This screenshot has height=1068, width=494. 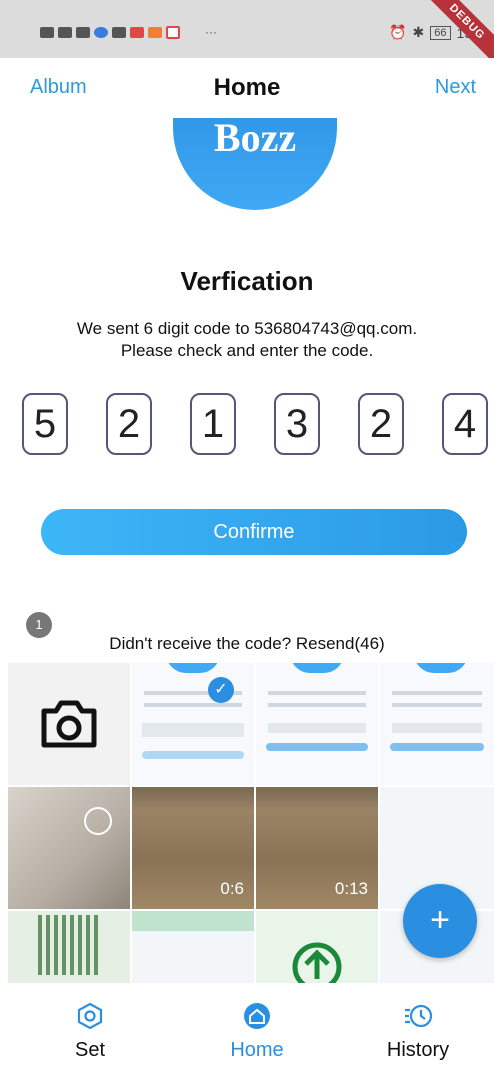 I want to click on camera-icon, so click(x=69, y=724).